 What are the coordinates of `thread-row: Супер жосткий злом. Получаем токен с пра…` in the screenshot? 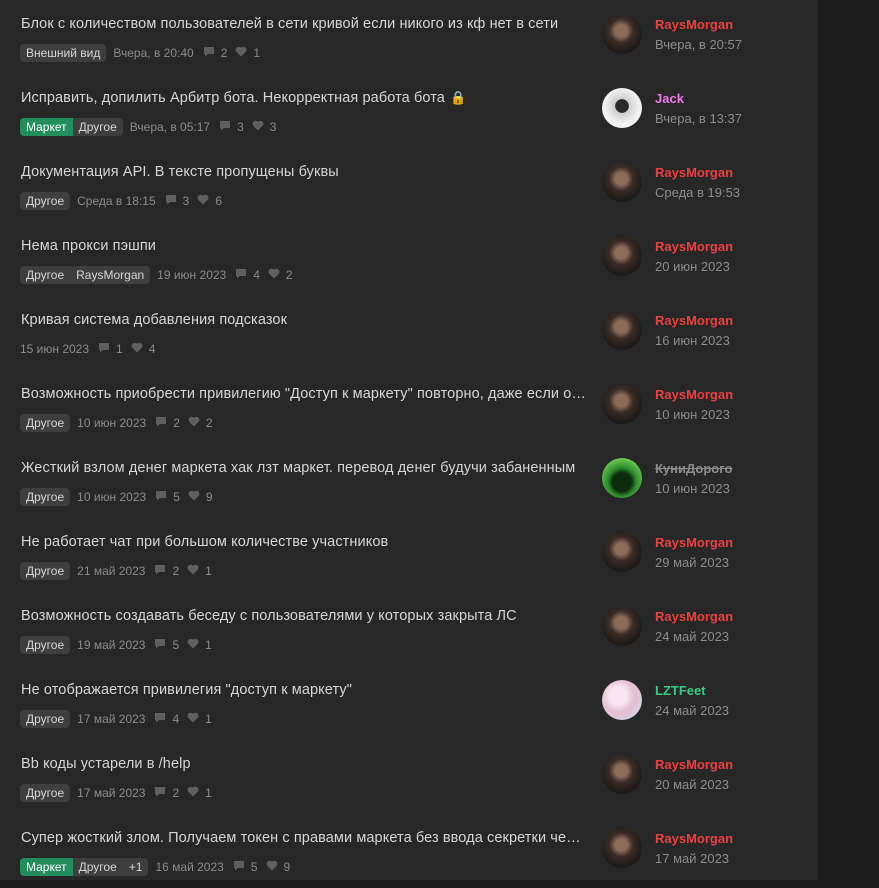 It's located at (409, 851).